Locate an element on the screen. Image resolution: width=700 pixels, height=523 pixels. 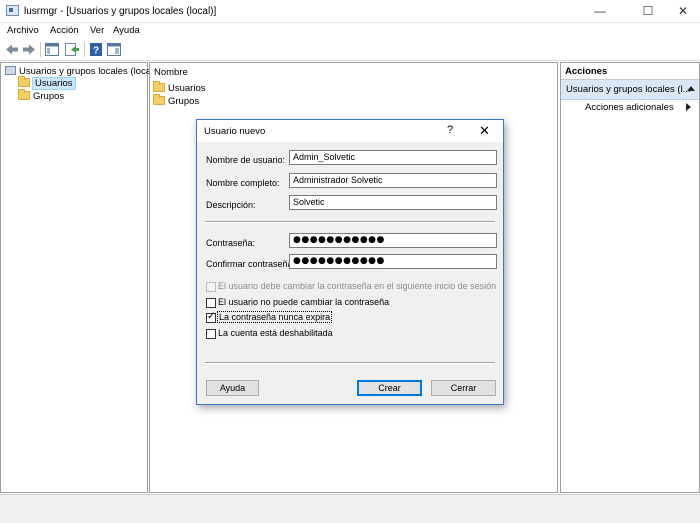
checkmark-icon: ✓ is located at coordinates (211, 316).